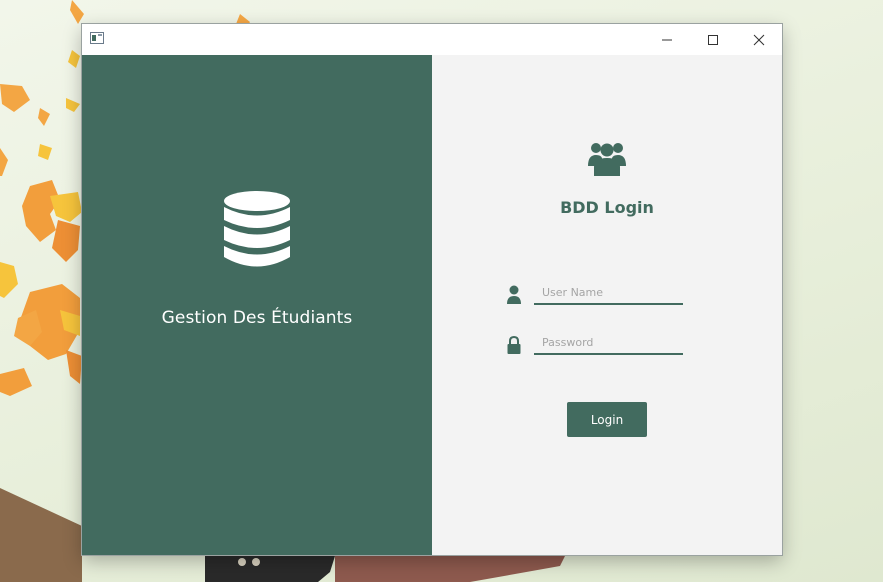 Image resolution: width=883 pixels, height=582 pixels. I want to click on maximize-button, so click(713, 39).